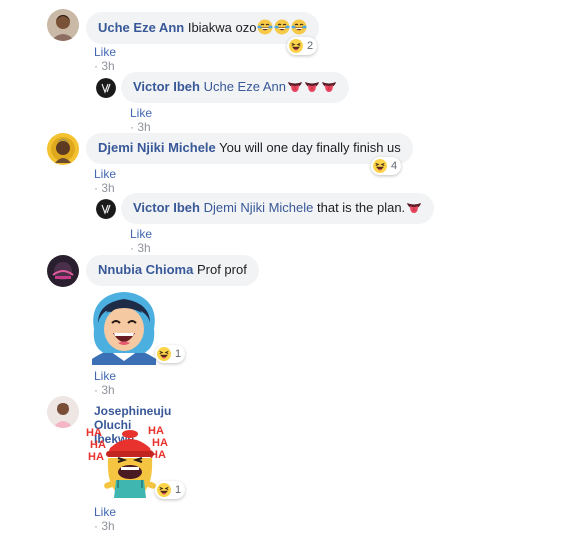  Describe the element at coordinates (145, 269) in the screenshot. I see `comment-author: Nnubia Chioma` at that location.